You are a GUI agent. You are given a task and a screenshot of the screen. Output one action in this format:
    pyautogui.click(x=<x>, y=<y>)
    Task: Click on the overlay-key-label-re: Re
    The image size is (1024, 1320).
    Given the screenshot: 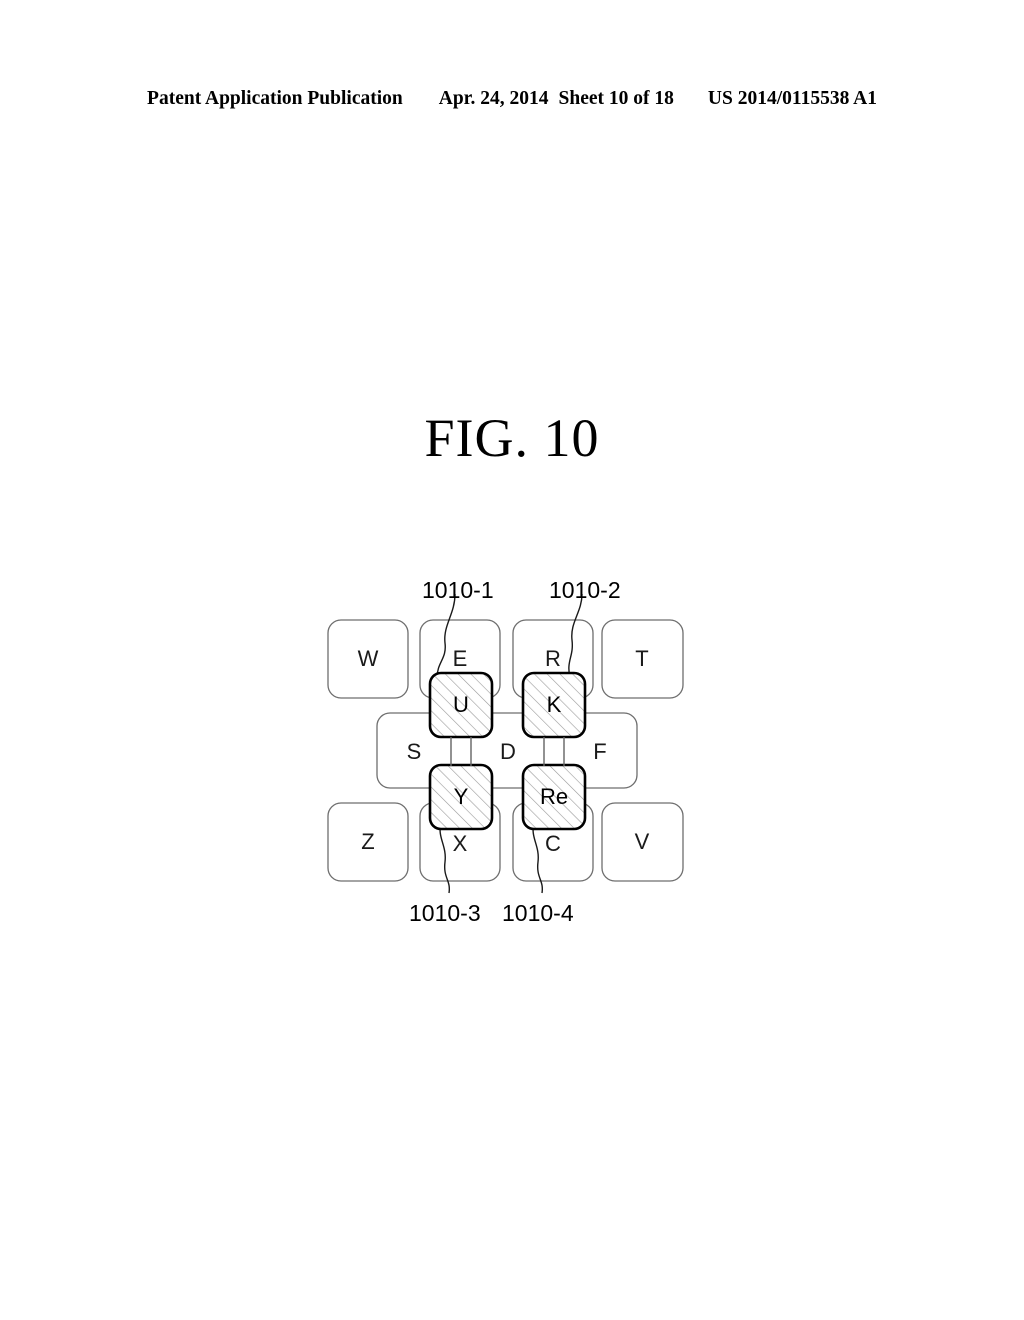 What is the action you would take?
    pyautogui.click(x=554, y=796)
    